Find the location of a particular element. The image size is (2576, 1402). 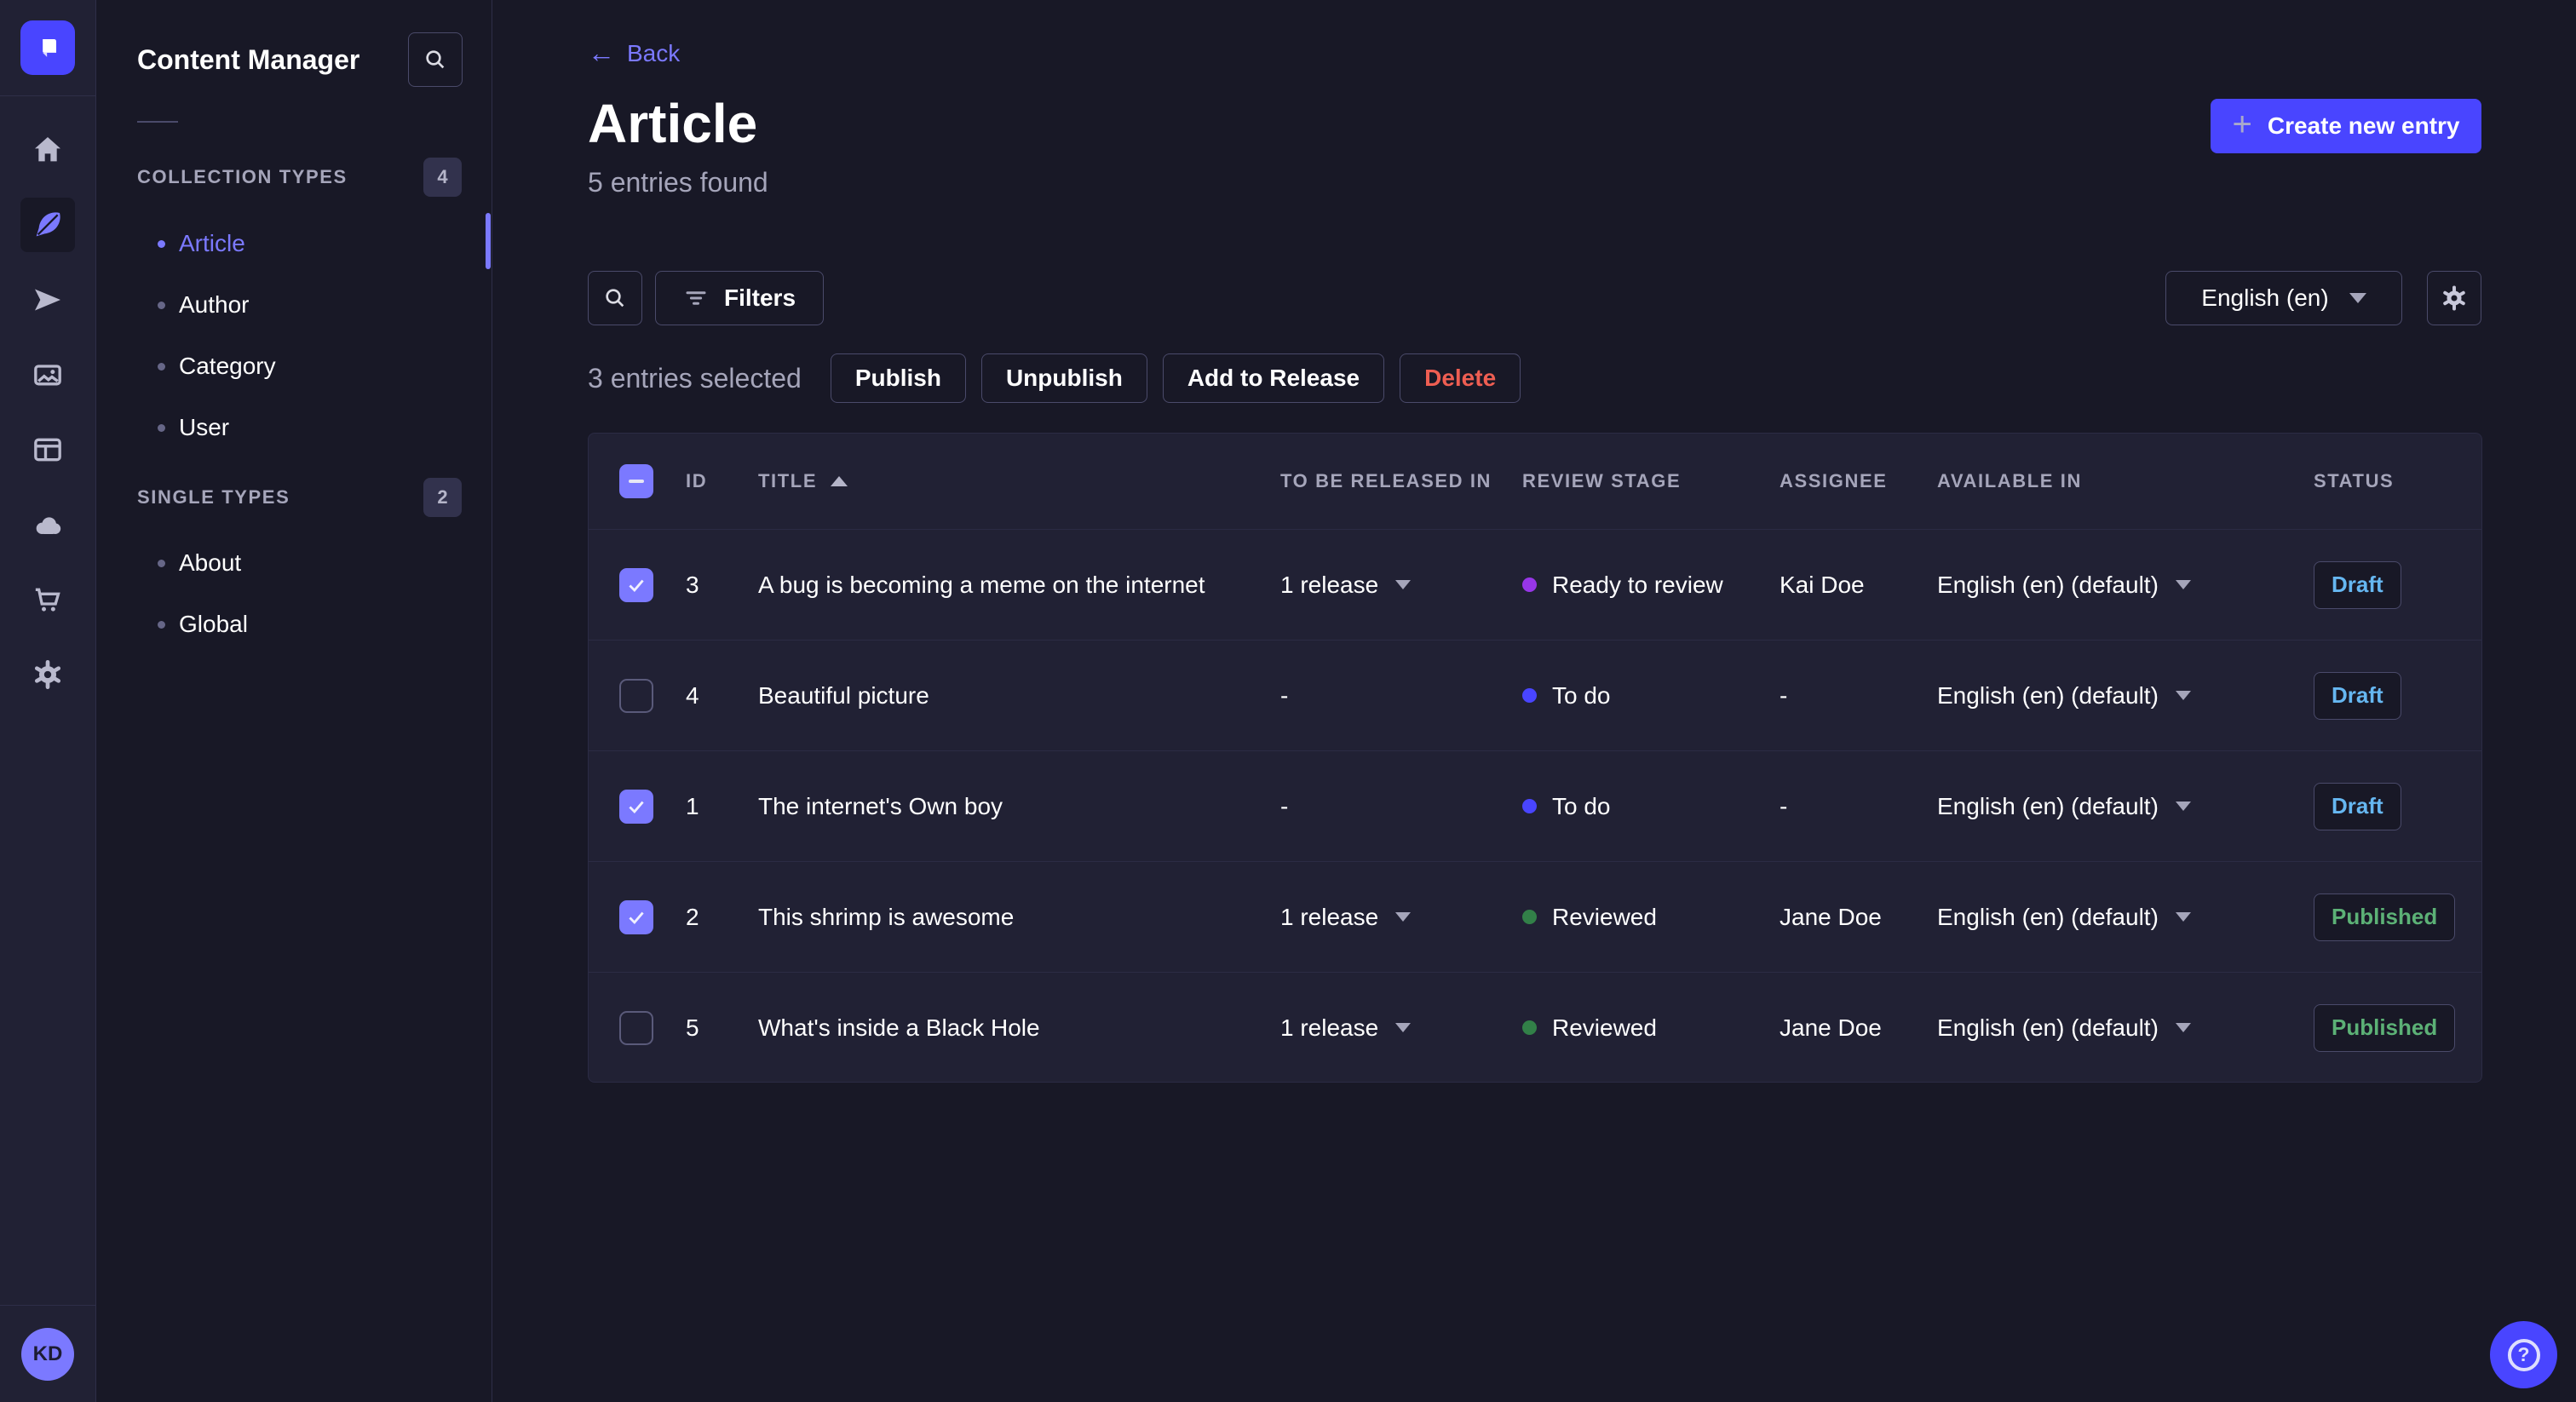

release-chevron is located at coordinates (1403, 584).